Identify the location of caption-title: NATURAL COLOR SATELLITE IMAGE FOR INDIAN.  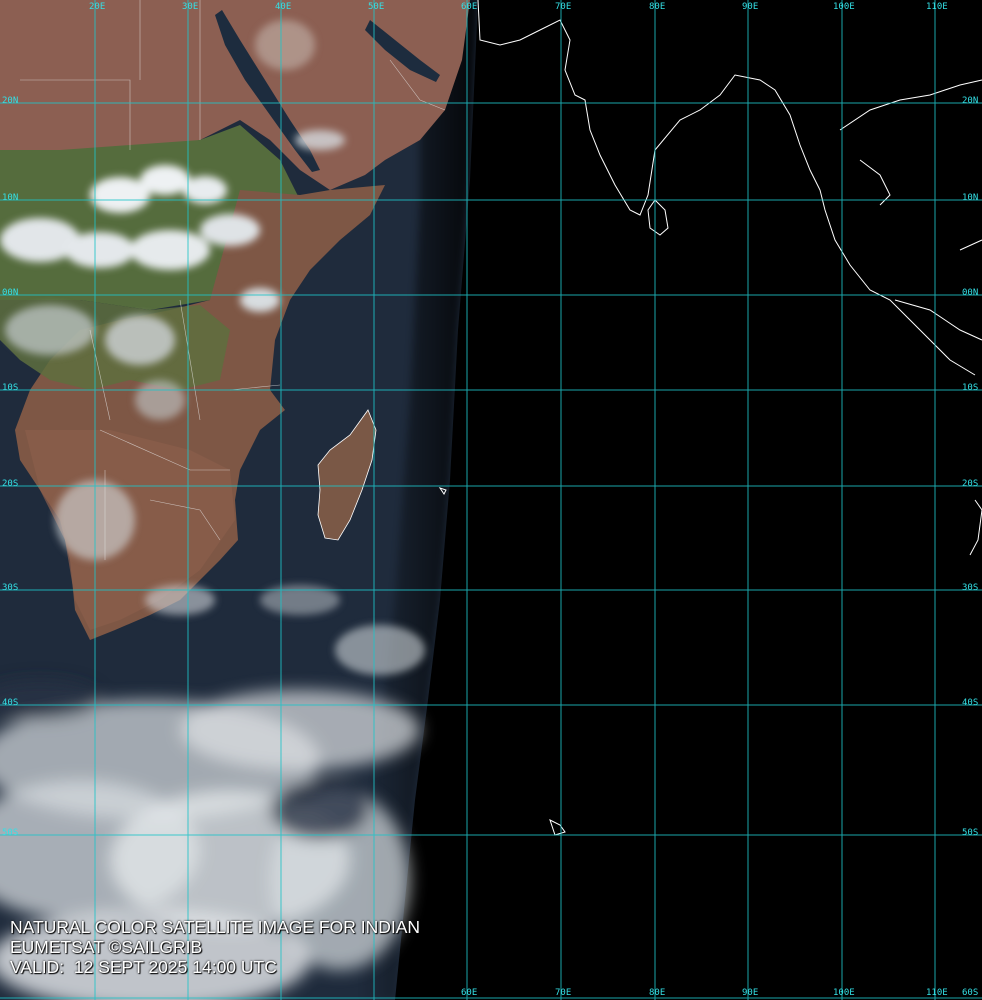
(215, 927).